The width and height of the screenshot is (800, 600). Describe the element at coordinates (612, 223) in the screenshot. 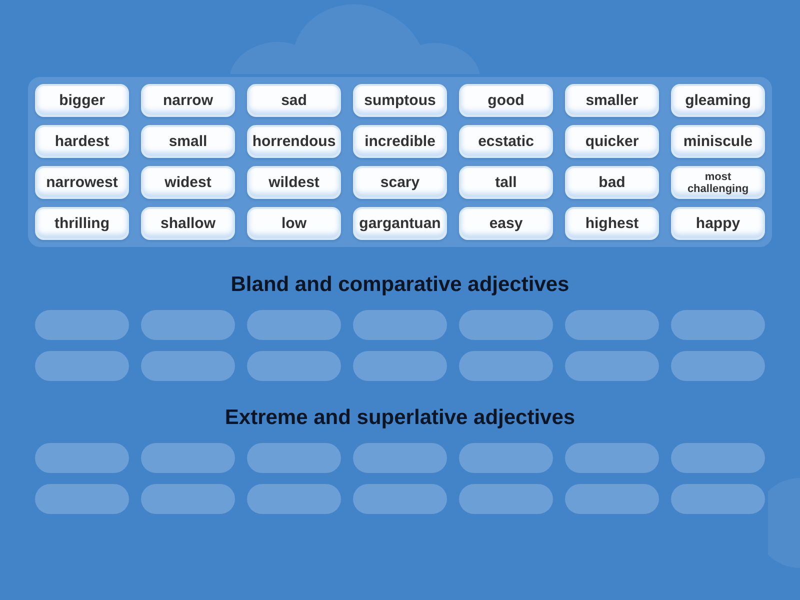

I see `word-card: highest` at that location.